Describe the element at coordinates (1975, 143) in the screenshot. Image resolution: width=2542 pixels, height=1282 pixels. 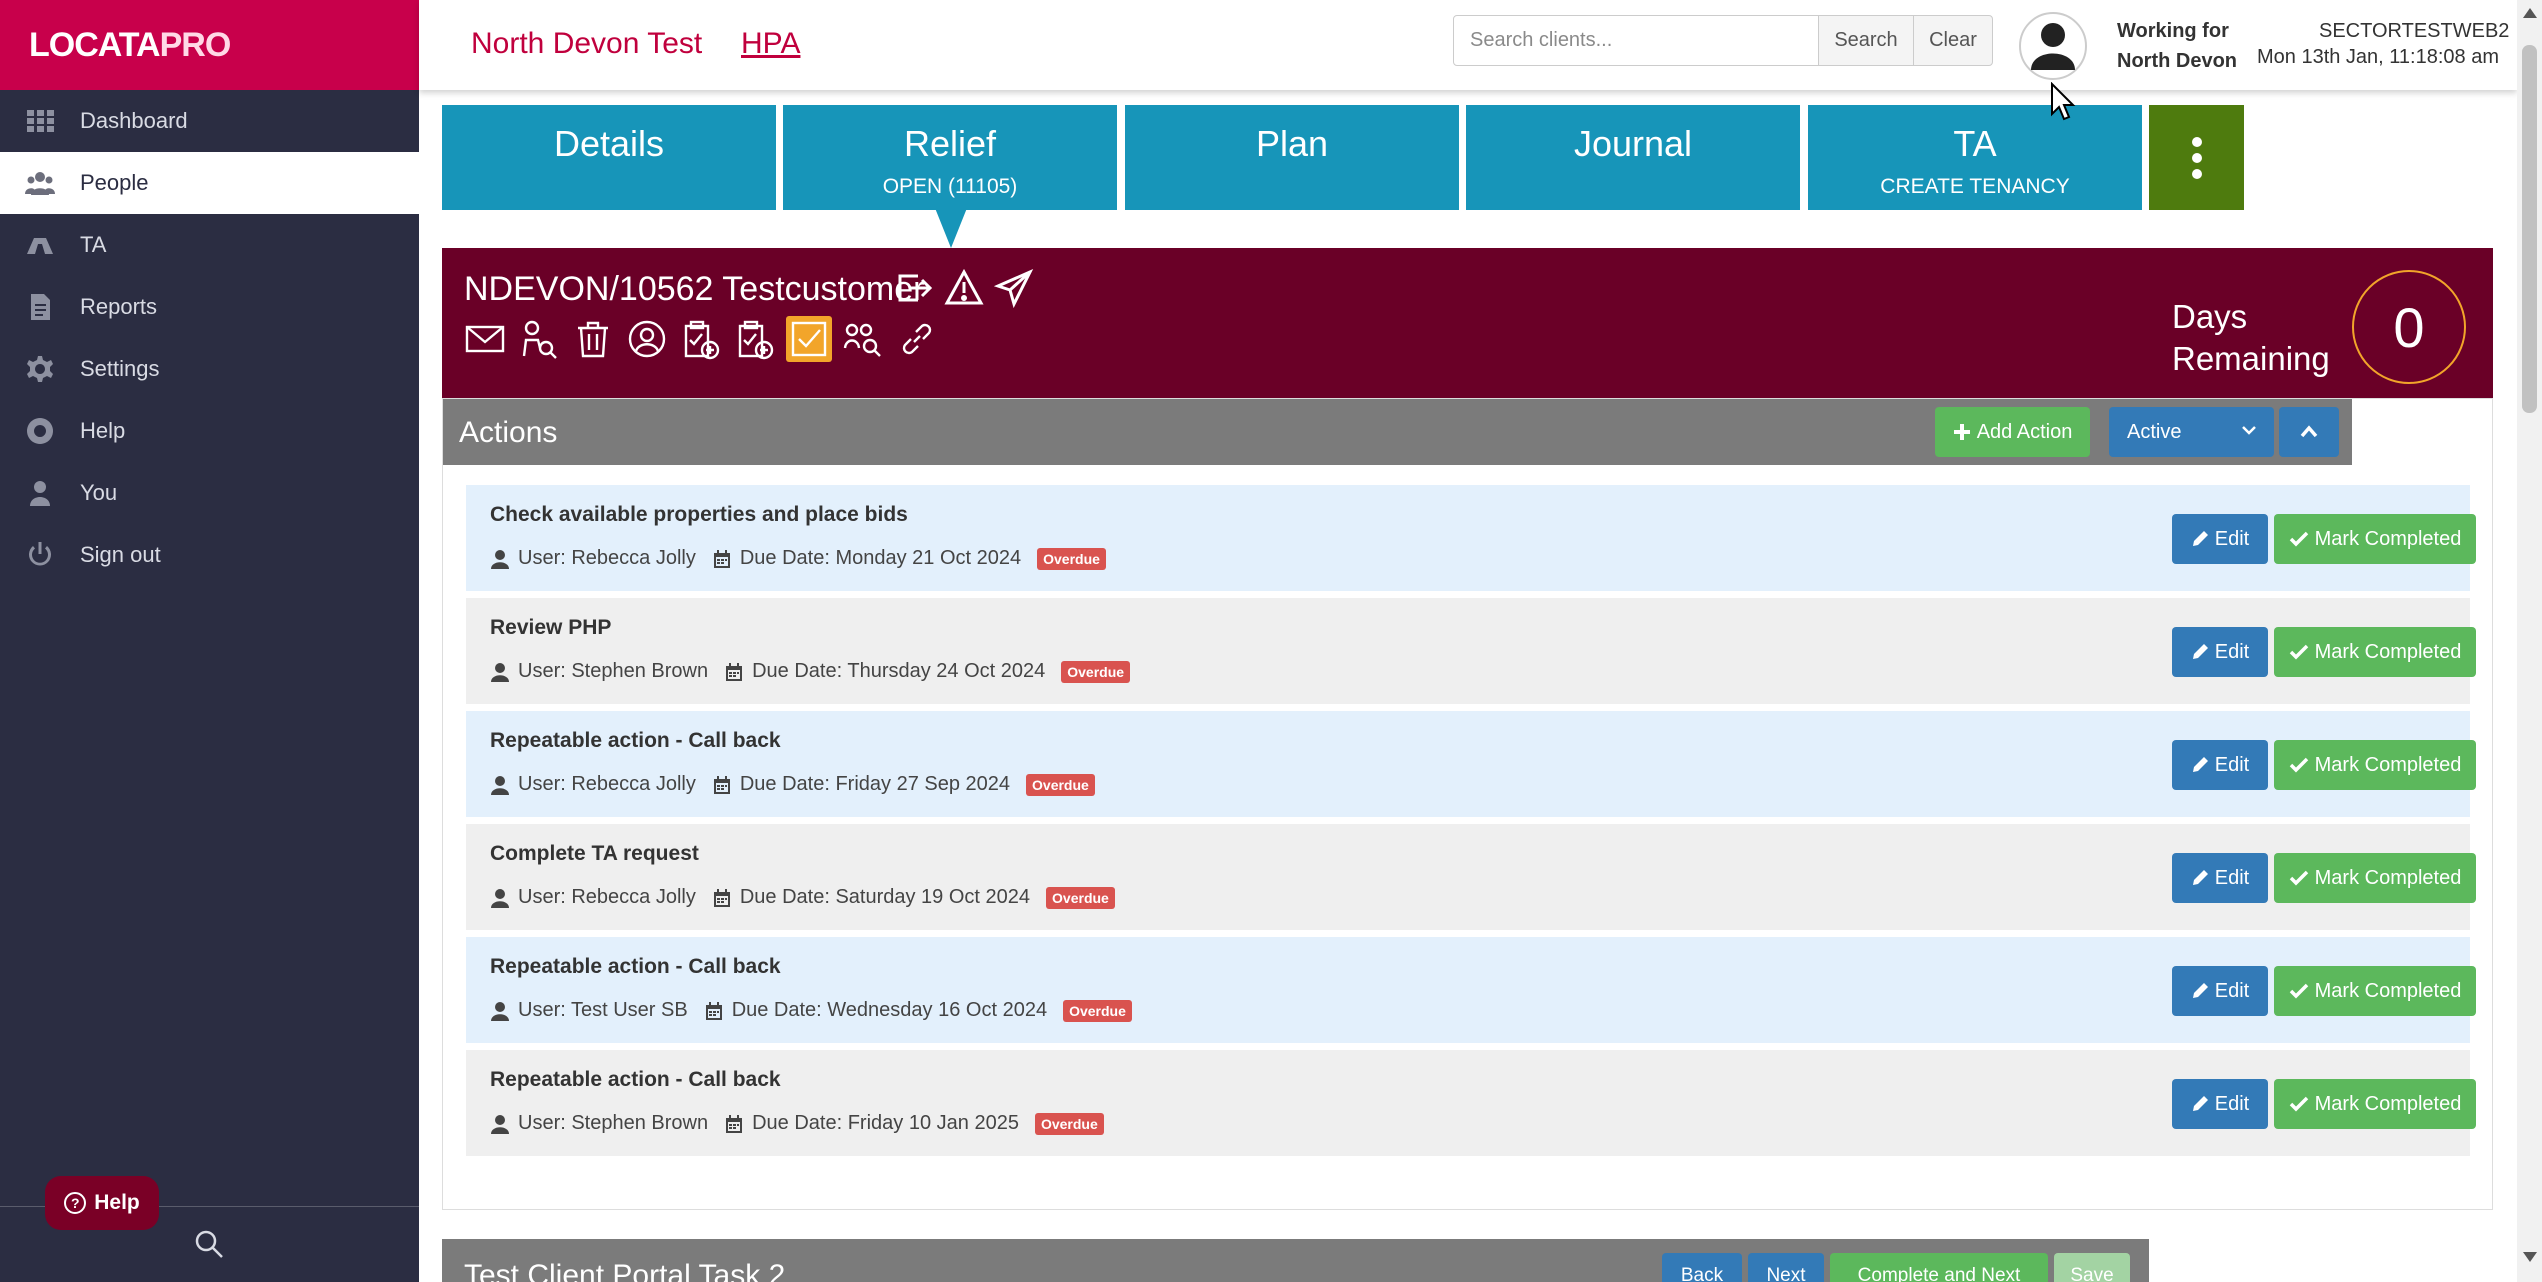
I see `tab-title: TA` at that location.